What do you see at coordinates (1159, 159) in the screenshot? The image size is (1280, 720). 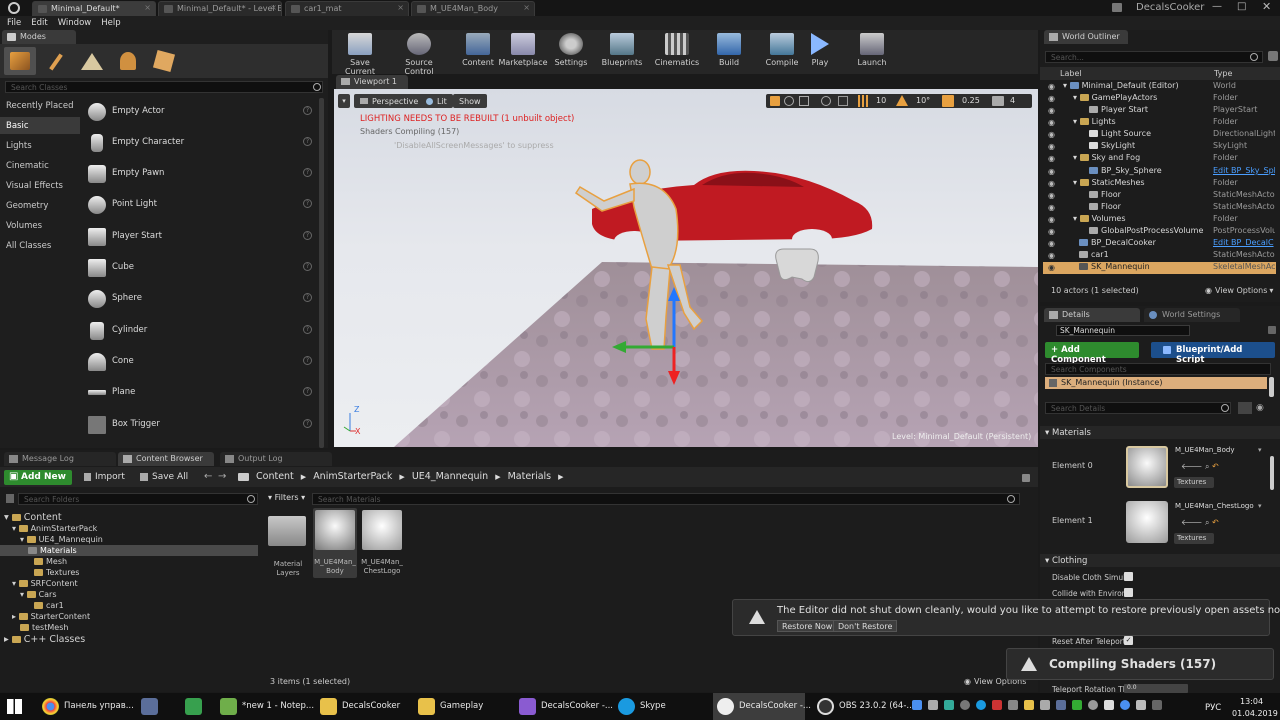 I see `outliner-row: ◉ ▾ Sky and Fog Folder` at bounding box center [1159, 159].